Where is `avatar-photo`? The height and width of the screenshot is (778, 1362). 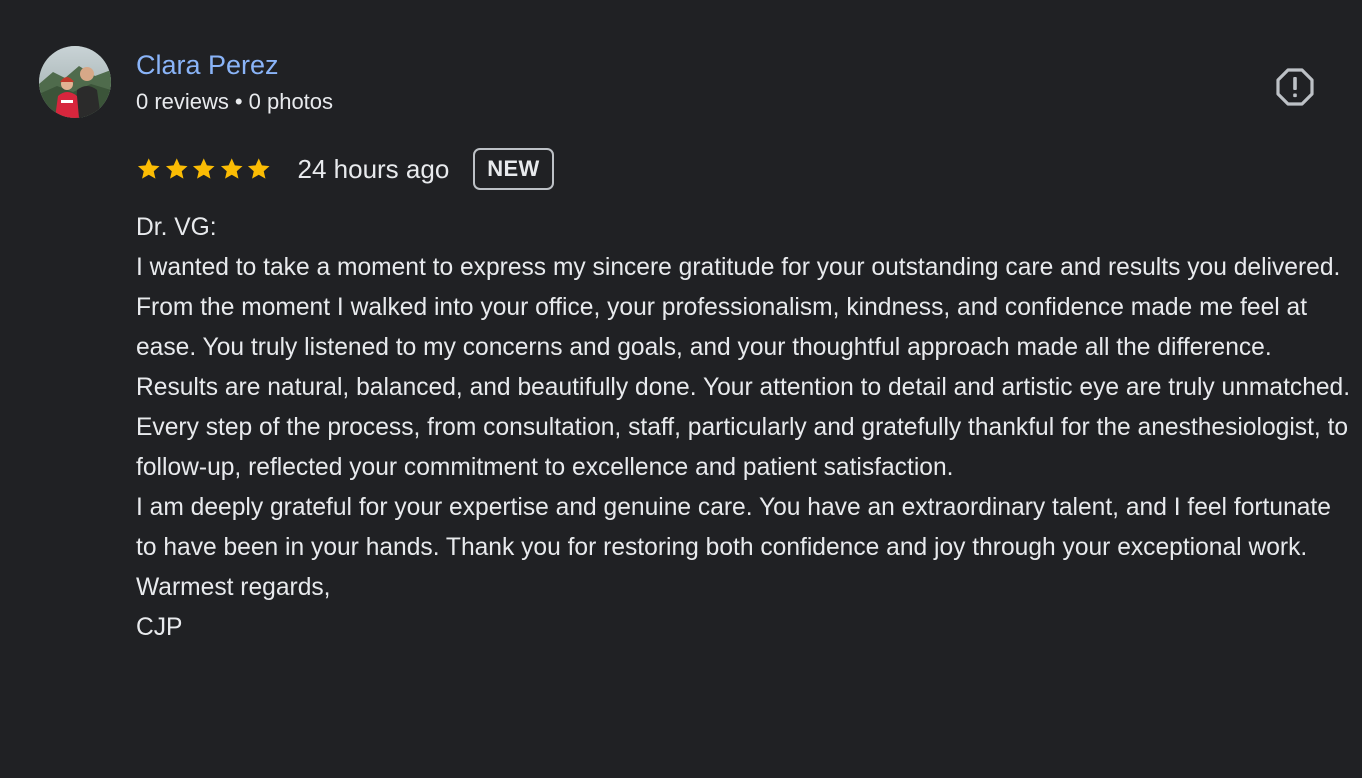
avatar-photo is located at coordinates (75, 82).